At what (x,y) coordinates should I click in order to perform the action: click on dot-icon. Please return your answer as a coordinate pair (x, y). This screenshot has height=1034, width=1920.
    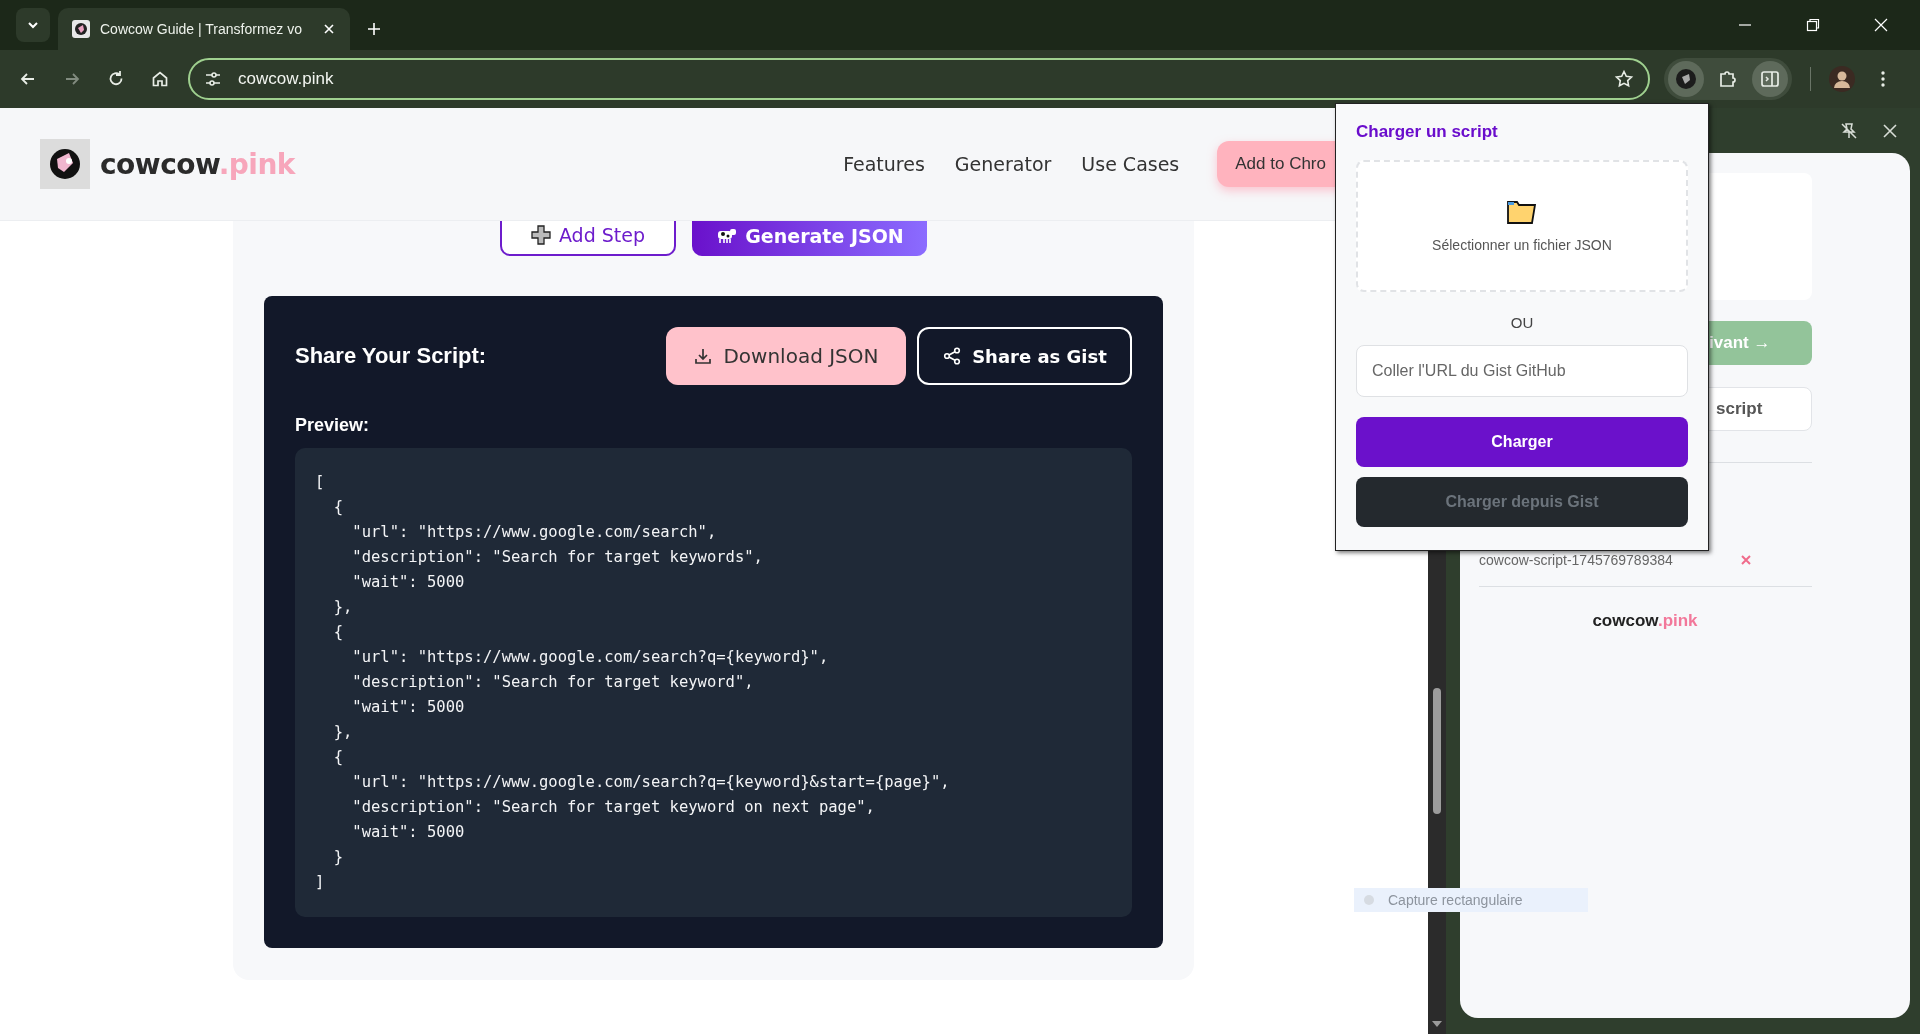
    Looking at the image, I should click on (1369, 900).